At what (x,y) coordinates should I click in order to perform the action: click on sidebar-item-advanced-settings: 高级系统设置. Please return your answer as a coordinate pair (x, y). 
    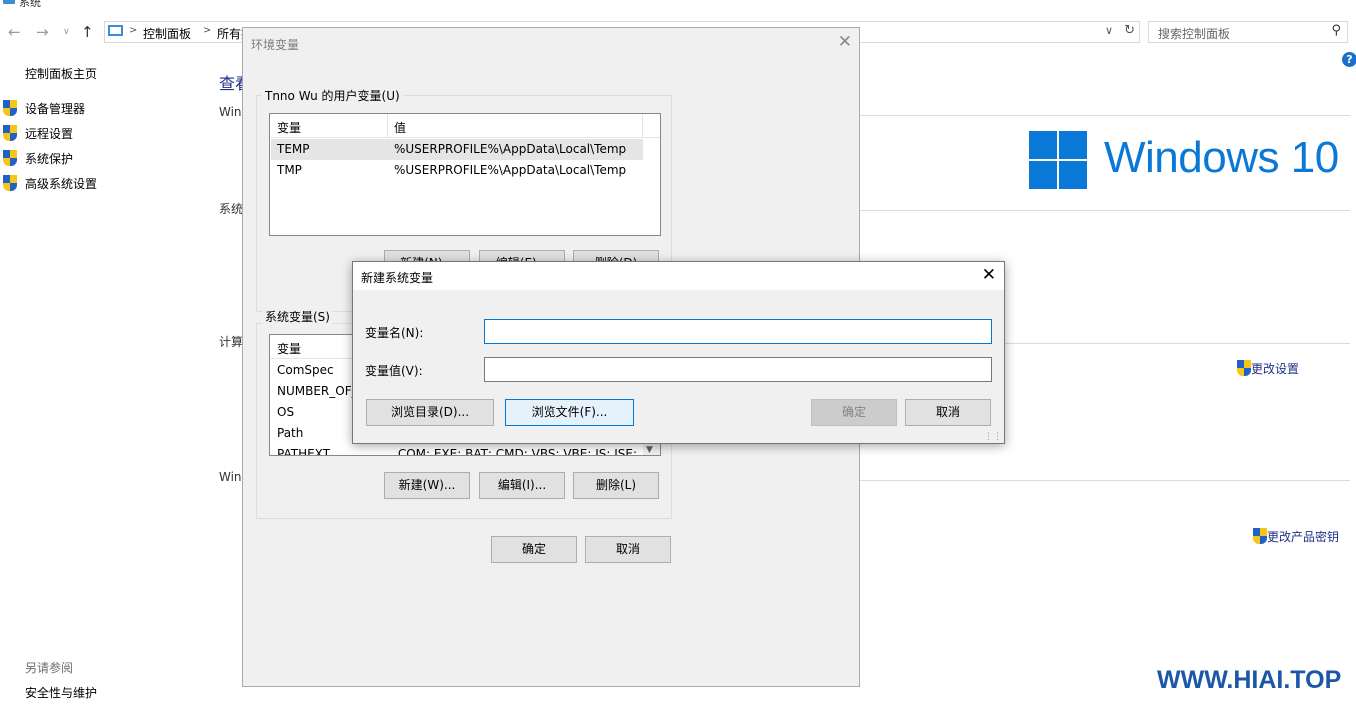
    Looking at the image, I should click on (50, 183).